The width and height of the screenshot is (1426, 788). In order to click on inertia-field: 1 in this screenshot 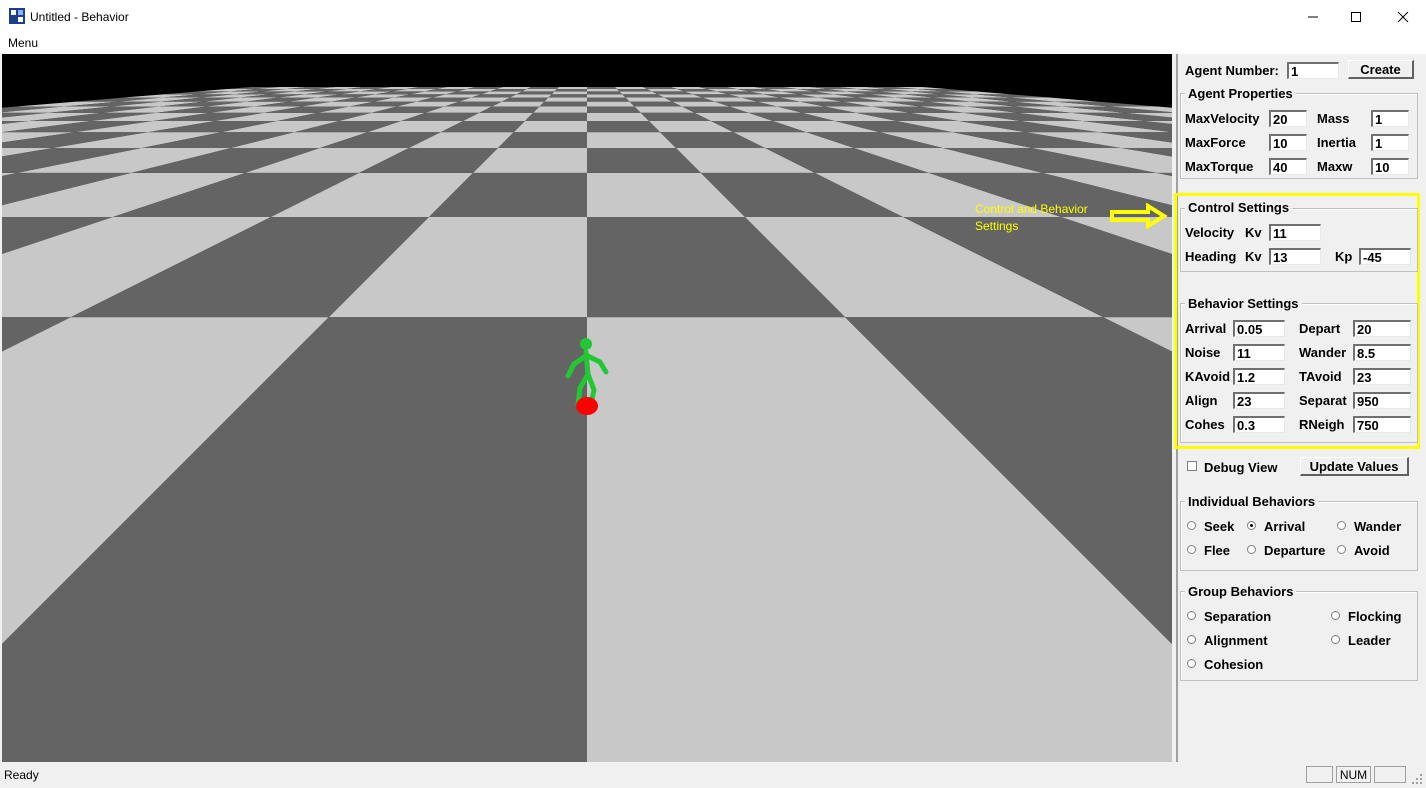, I will do `click(1390, 142)`.